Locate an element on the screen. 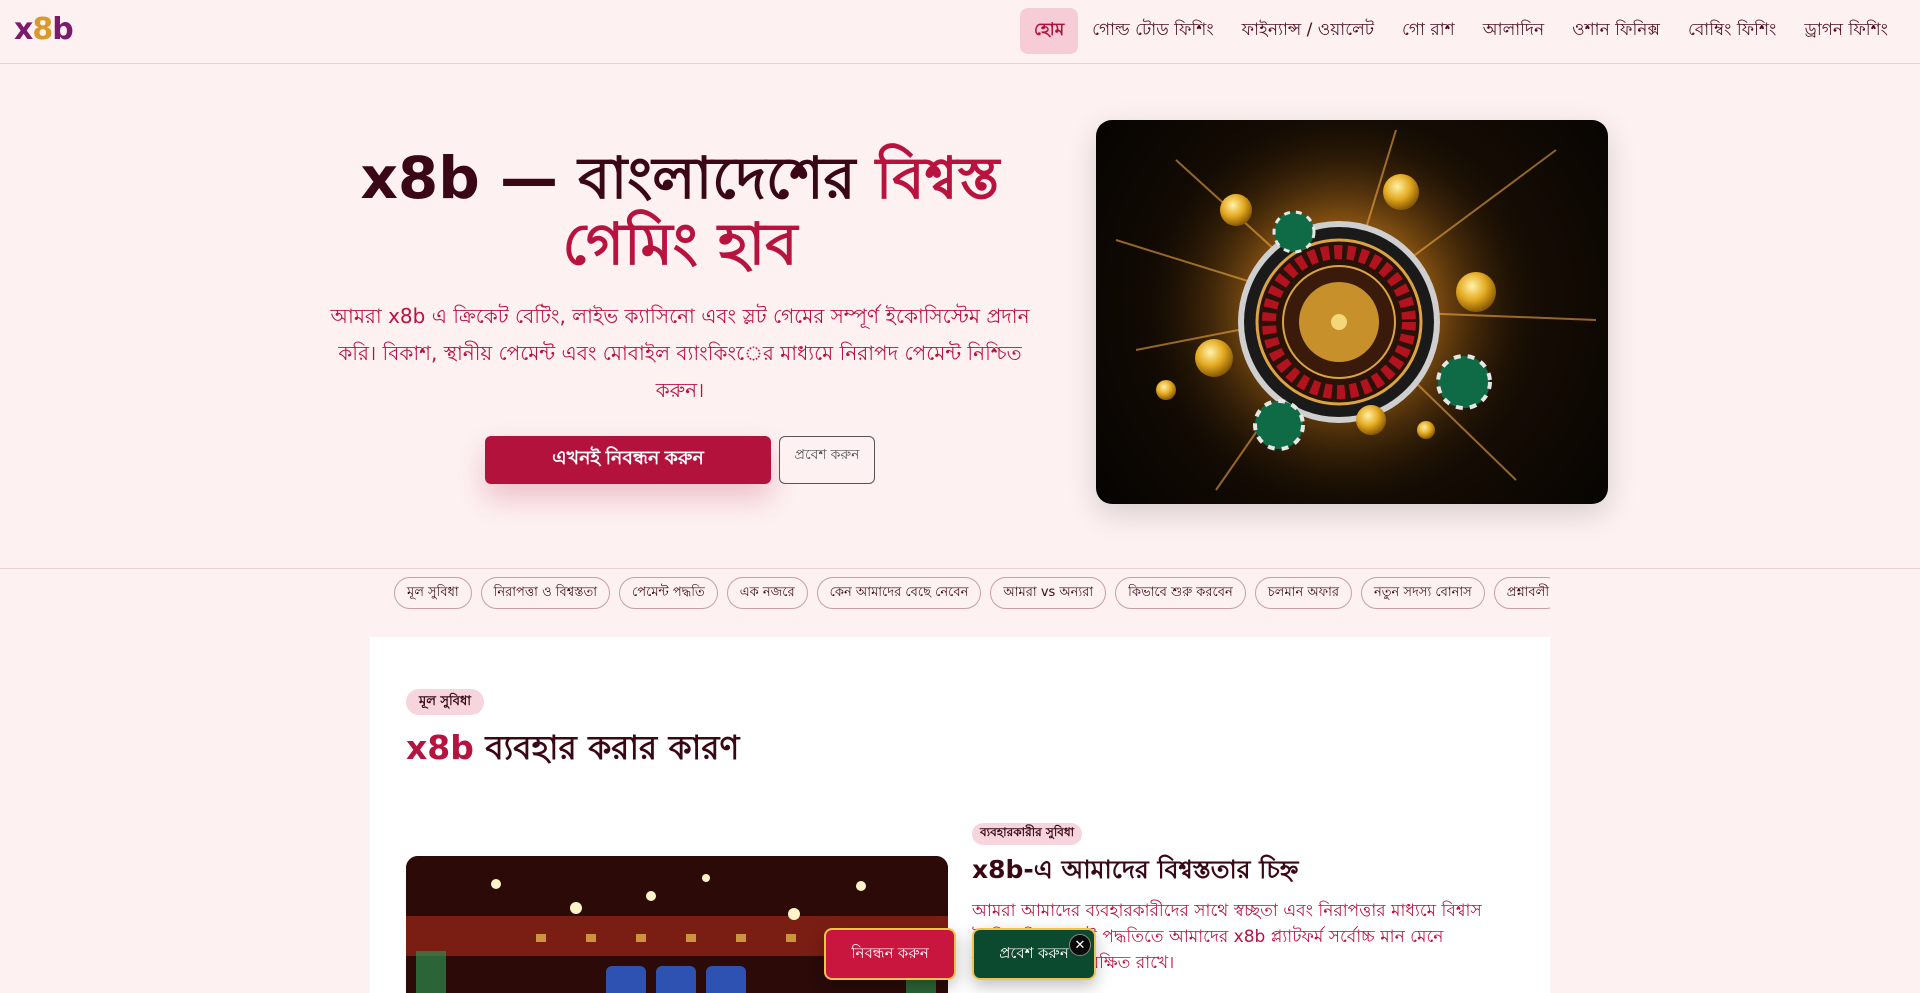  section-title-accent: x8b is located at coordinates (440, 747).